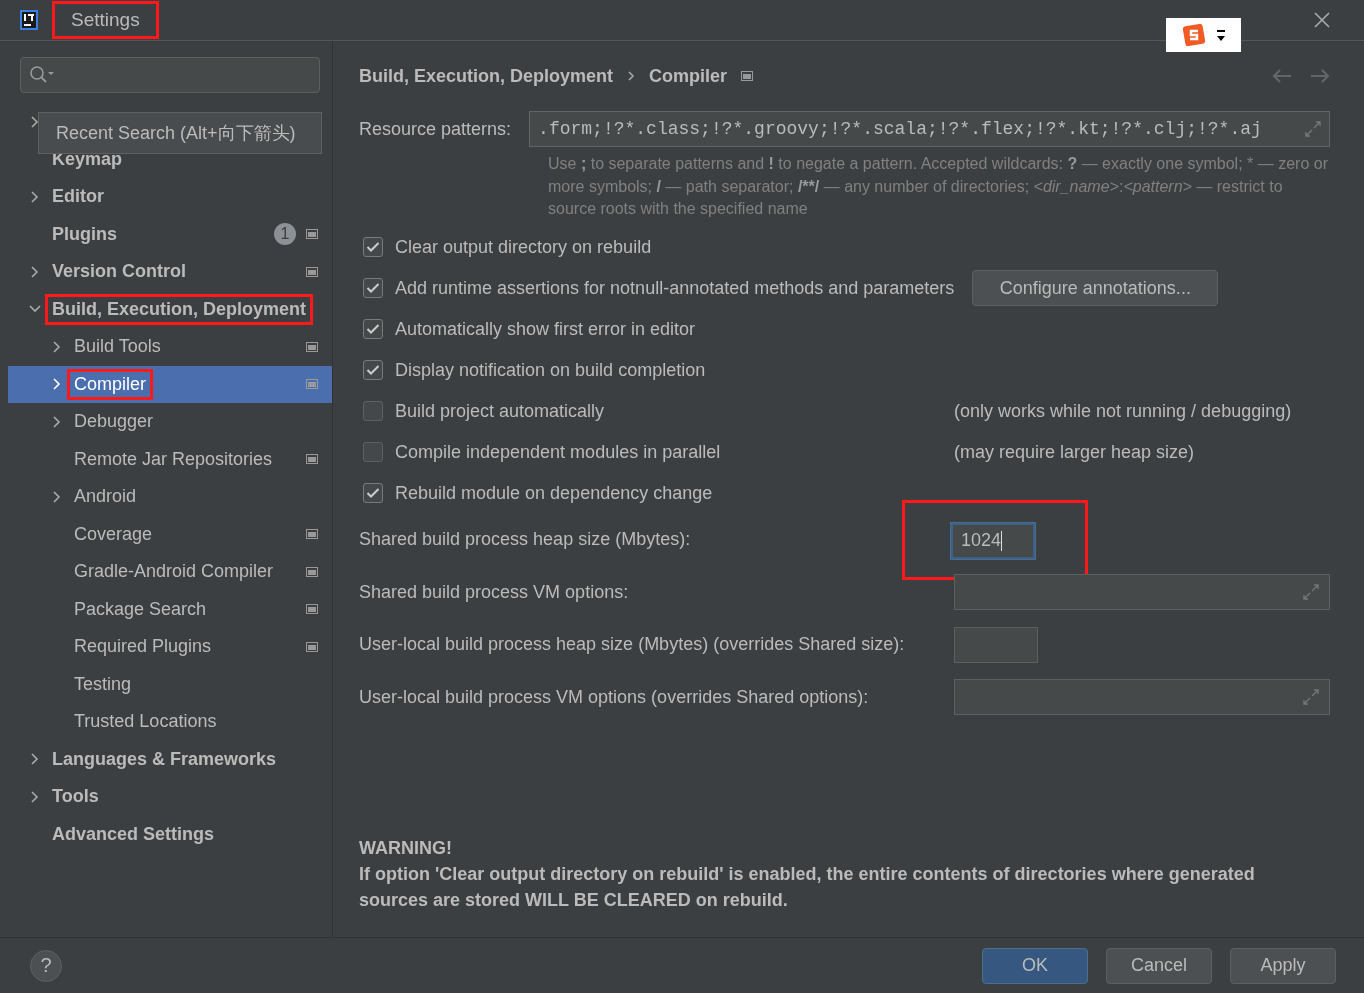  What do you see at coordinates (110, 384) in the screenshot?
I see `item-label: Compiler` at bounding box center [110, 384].